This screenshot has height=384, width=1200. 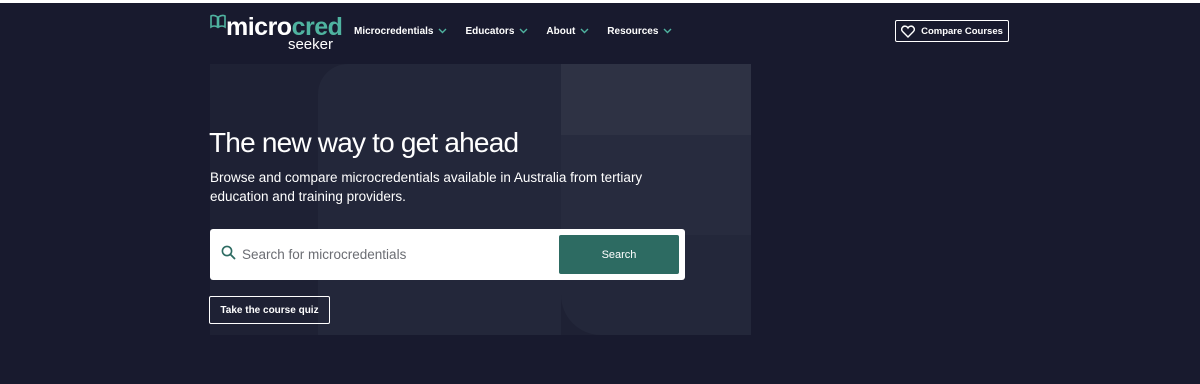 What do you see at coordinates (962, 31) in the screenshot?
I see `compare-courses-label: Compare Courses` at bounding box center [962, 31].